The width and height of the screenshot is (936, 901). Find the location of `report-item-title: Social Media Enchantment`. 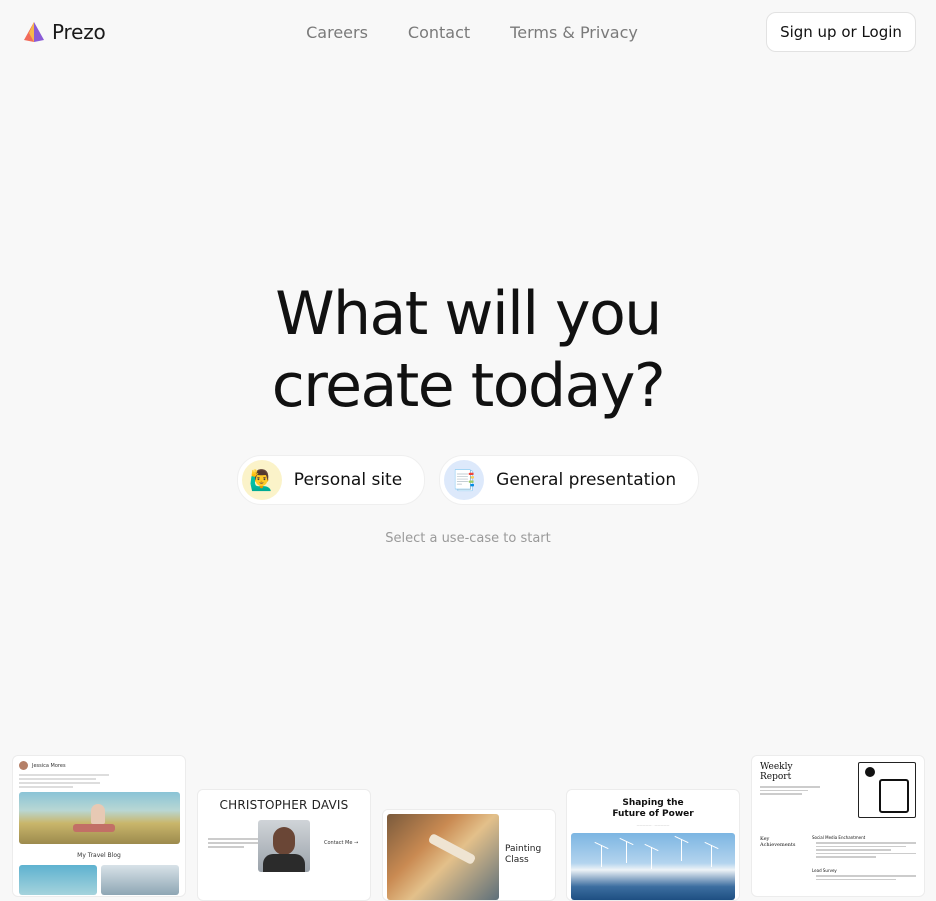

report-item-title: Social Media Enchantment is located at coordinates (839, 837).